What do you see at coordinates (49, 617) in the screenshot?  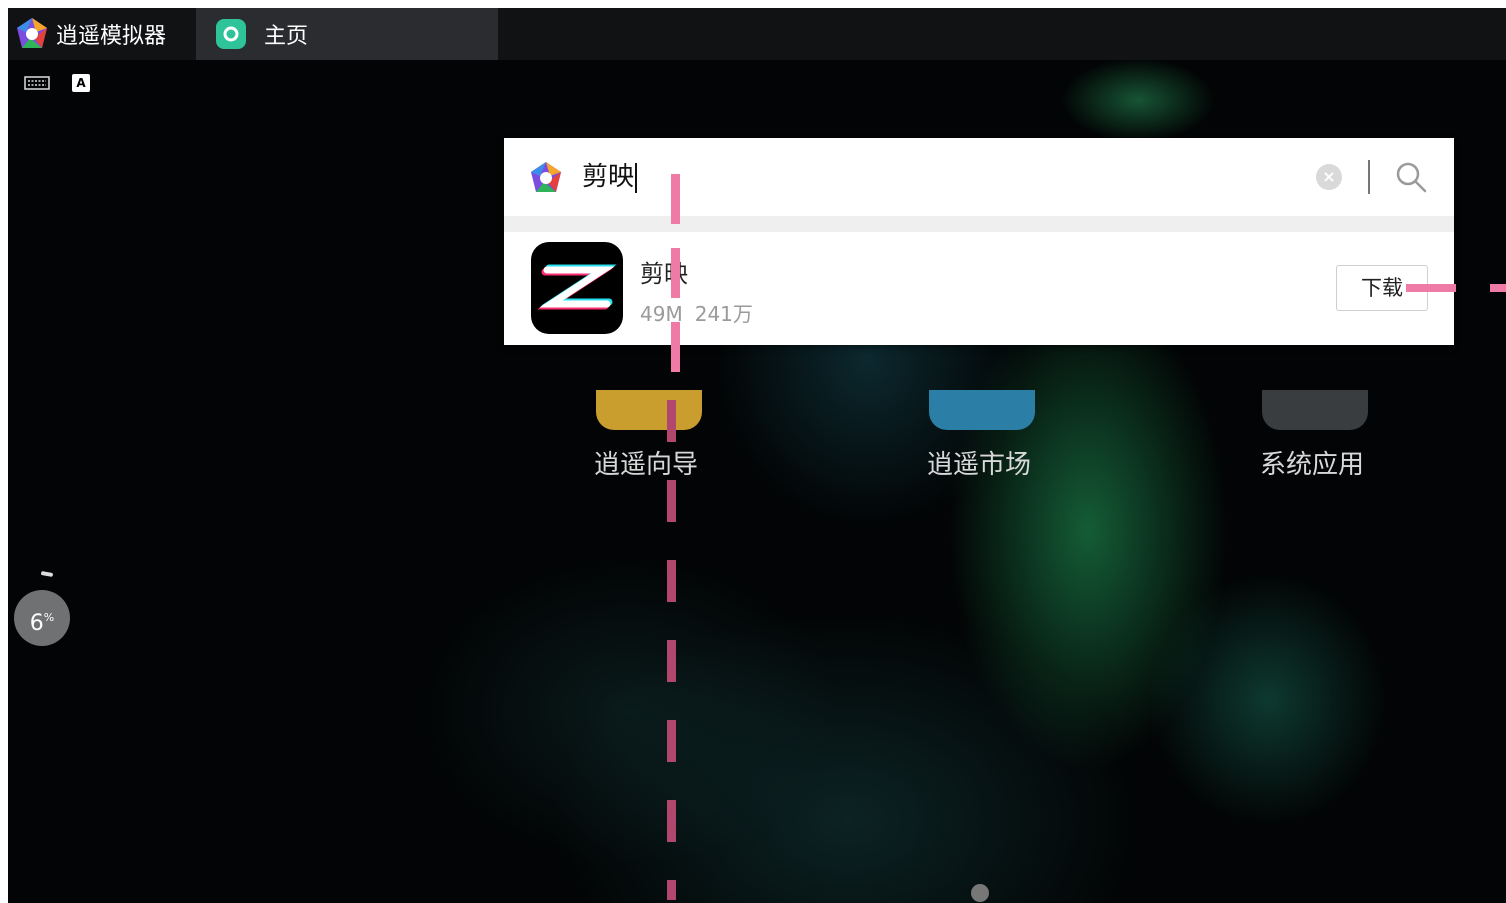 I see `progress-unit: %` at bounding box center [49, 617].